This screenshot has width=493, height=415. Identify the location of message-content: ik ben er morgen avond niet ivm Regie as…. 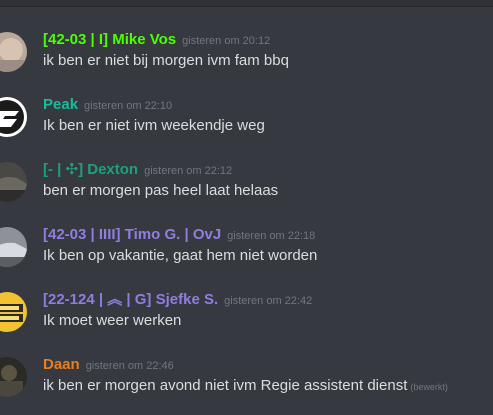
(245, 386).